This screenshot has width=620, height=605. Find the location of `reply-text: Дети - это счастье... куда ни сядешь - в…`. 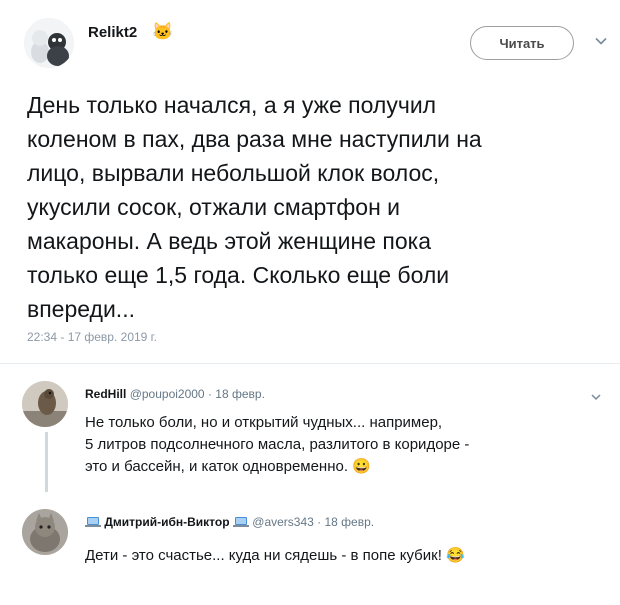

reply-text: Дети - это счастье... куда ни сядешь - в… is located at coordinates (345, 556).